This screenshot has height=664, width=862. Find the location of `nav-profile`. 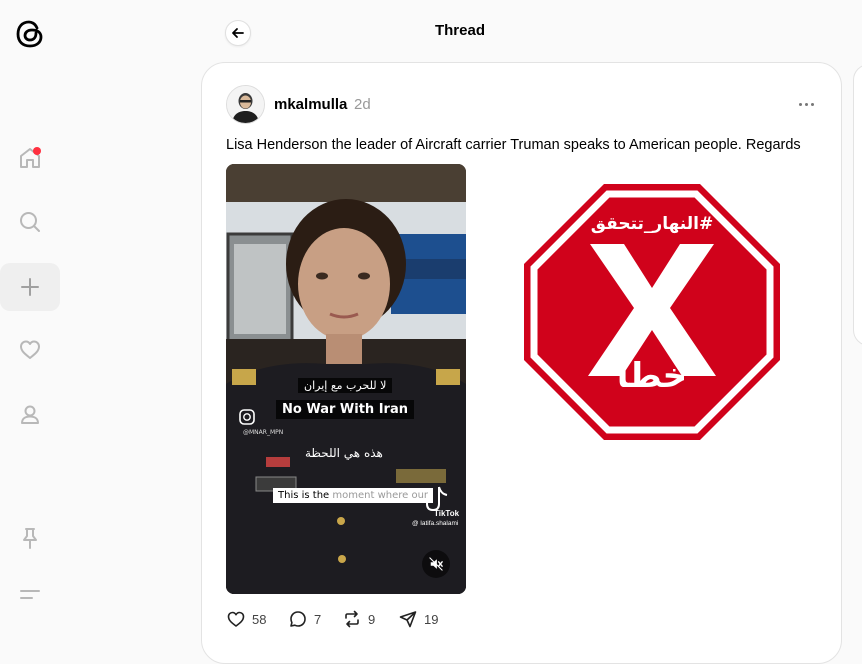

nav-profile is located at coordinates (30, 415).